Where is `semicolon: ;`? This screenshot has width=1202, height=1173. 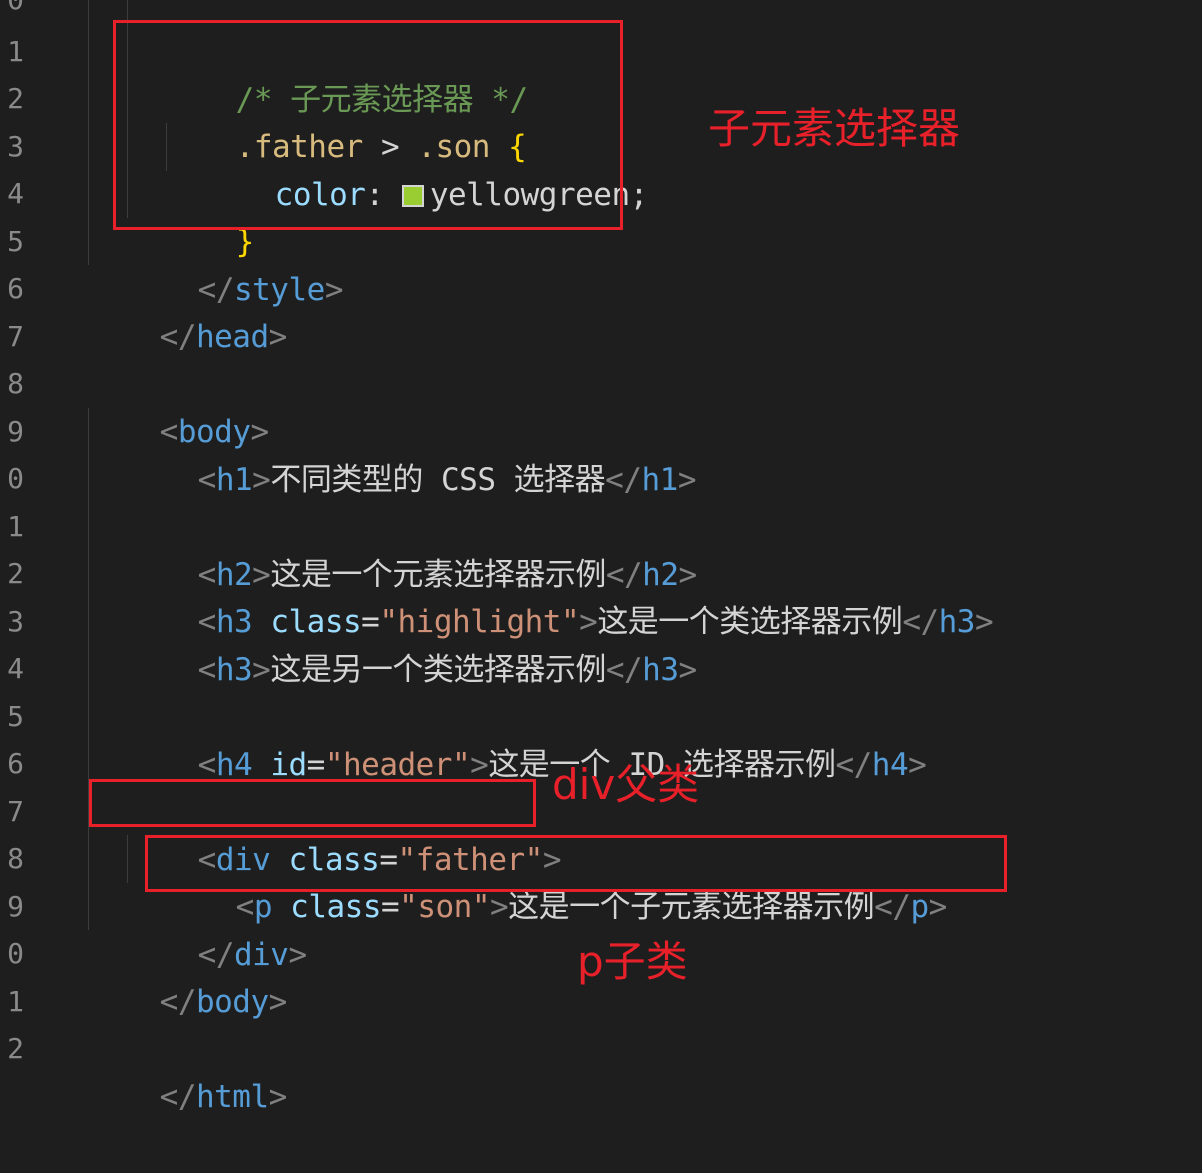
semicolon: ; is located at coordinates (639, 195).